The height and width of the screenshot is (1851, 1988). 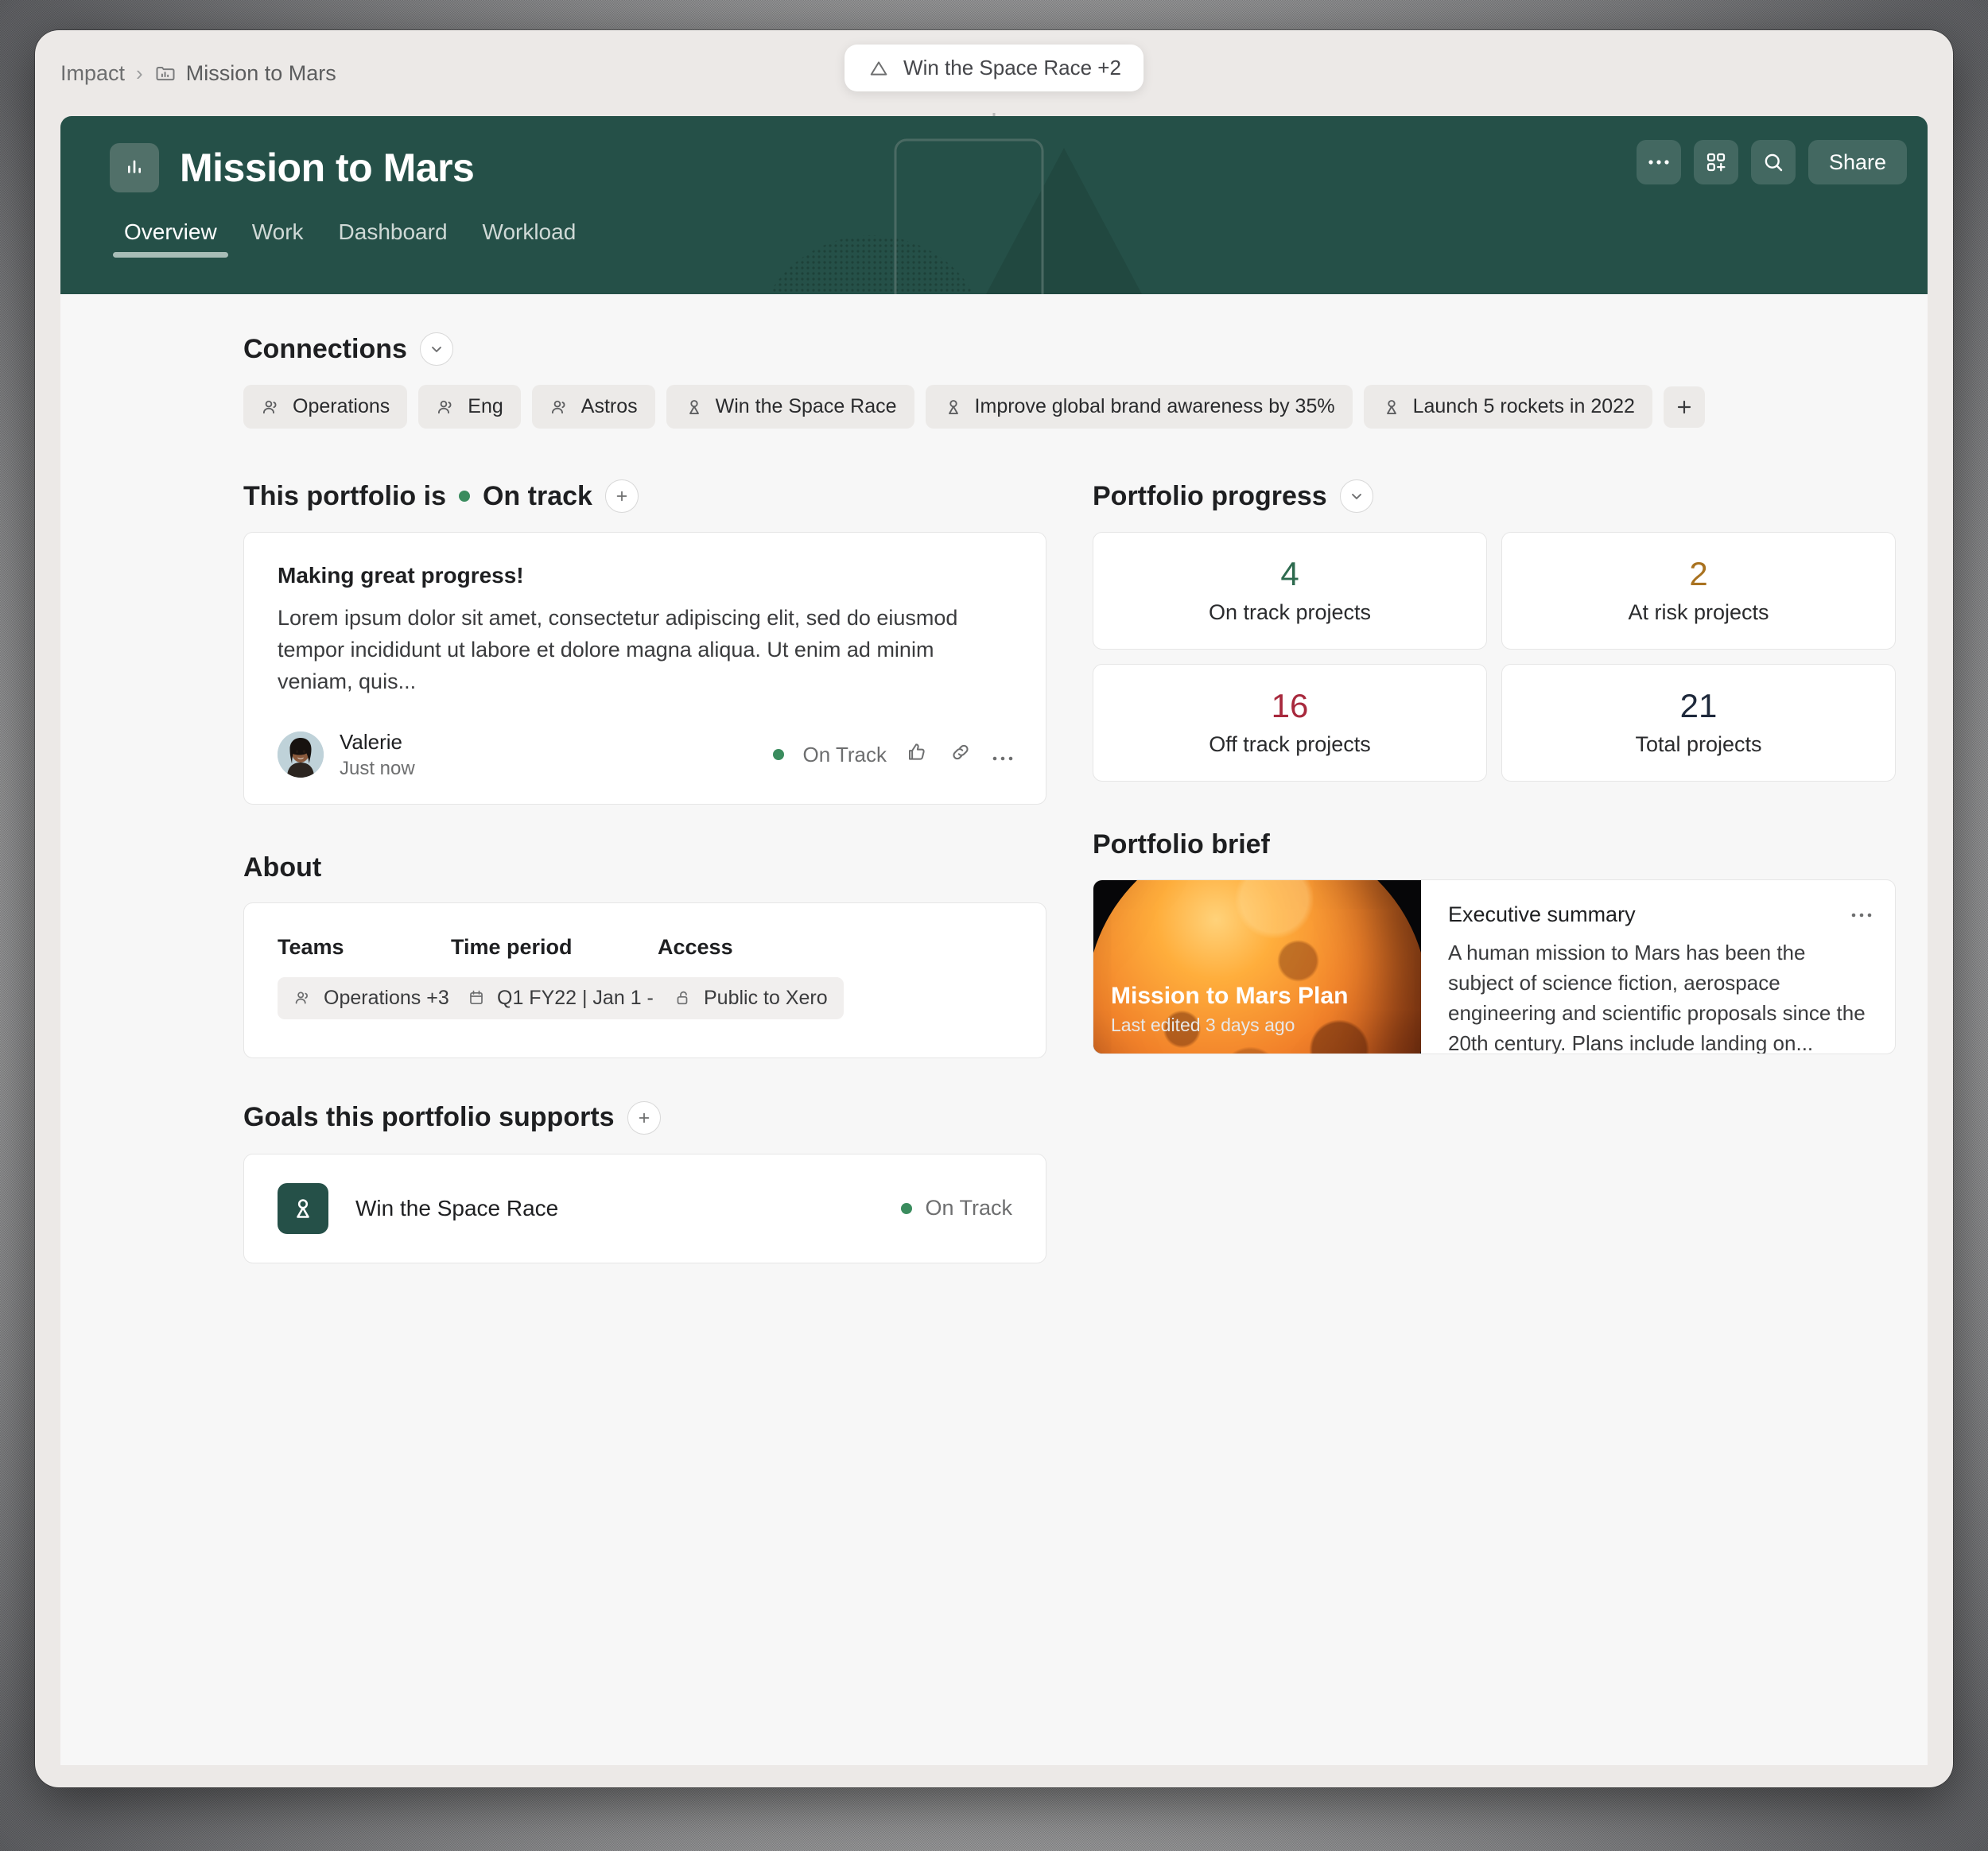 What do you see at coordinates (1857, 162) in the screenshot?
I see `share-button: Share` at bounding box center [1857, 162].